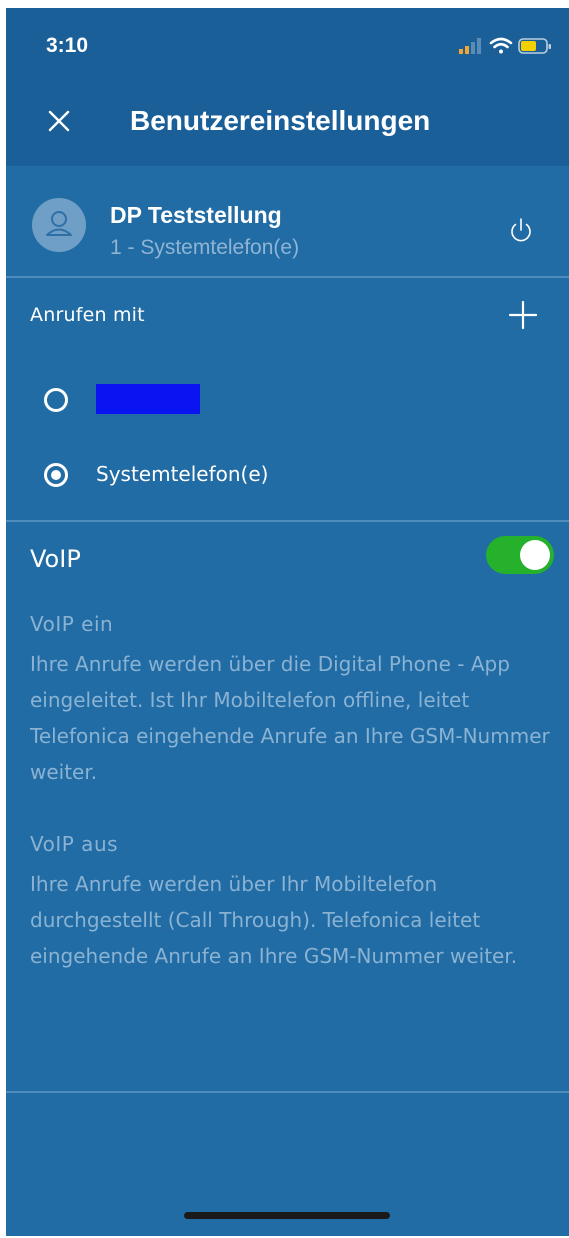 The image size is (569, 1238). Describe the element at coordinates (59, 121) in the screenshot. I see `close-icon` at that location.